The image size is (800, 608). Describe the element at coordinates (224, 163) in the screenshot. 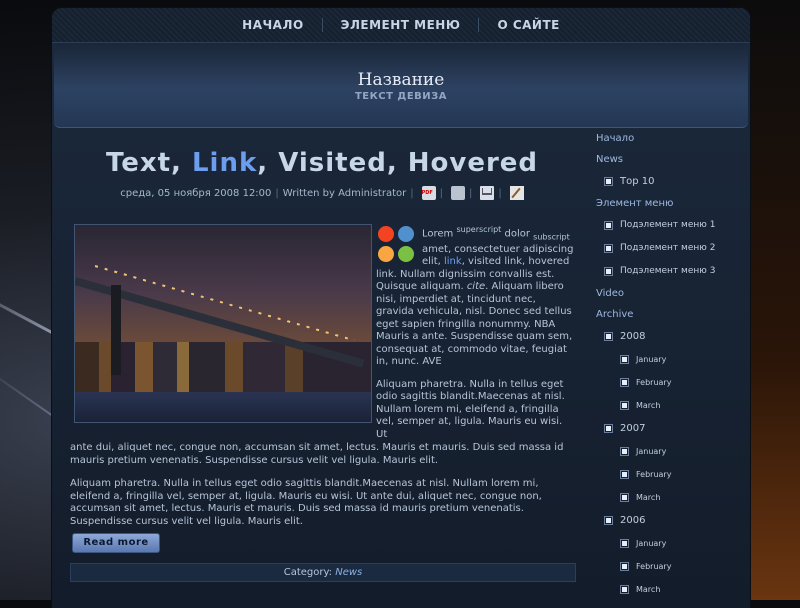

I see `title-link: Link` at that location.